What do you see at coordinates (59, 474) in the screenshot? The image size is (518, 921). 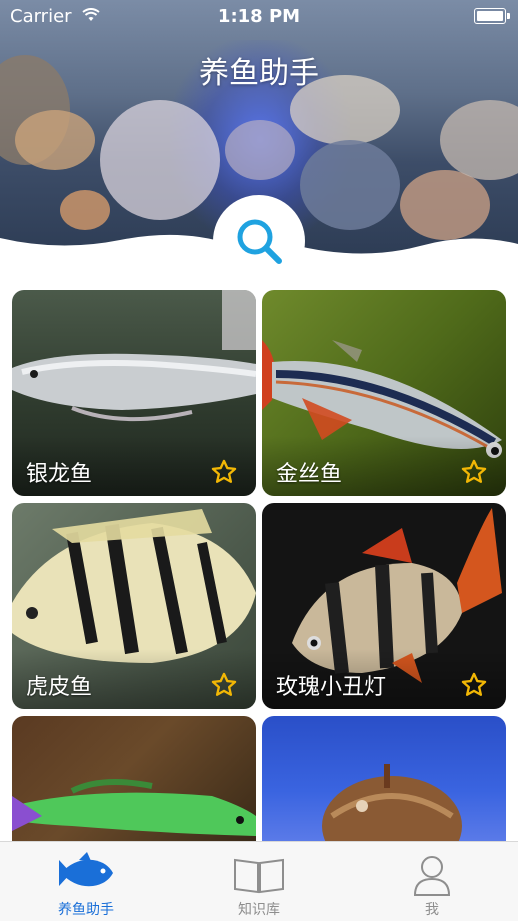 I see `fish-name: 银龙鱼` at bounding box center [59, 474].